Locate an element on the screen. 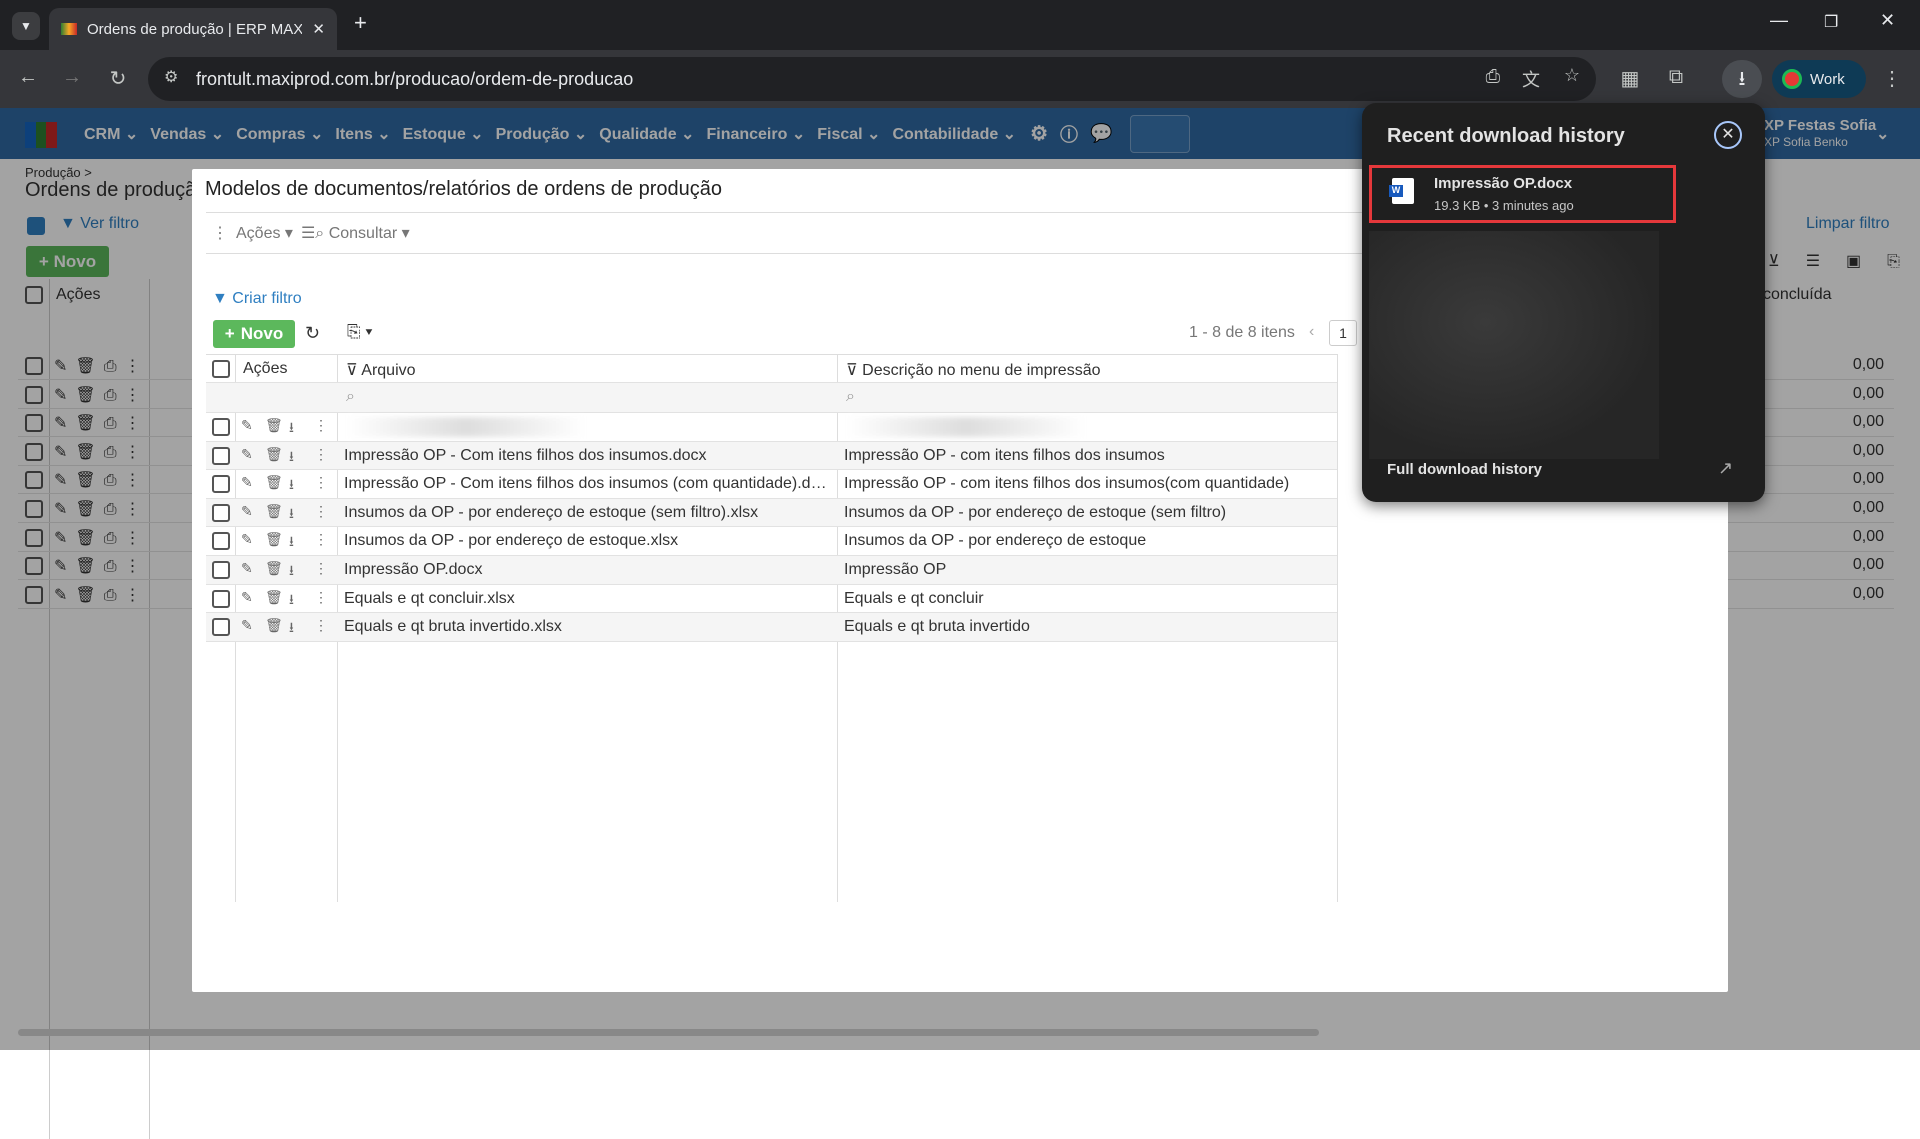  file-column-header: ⊽ Arquivo is located at coordinates (381, 370).